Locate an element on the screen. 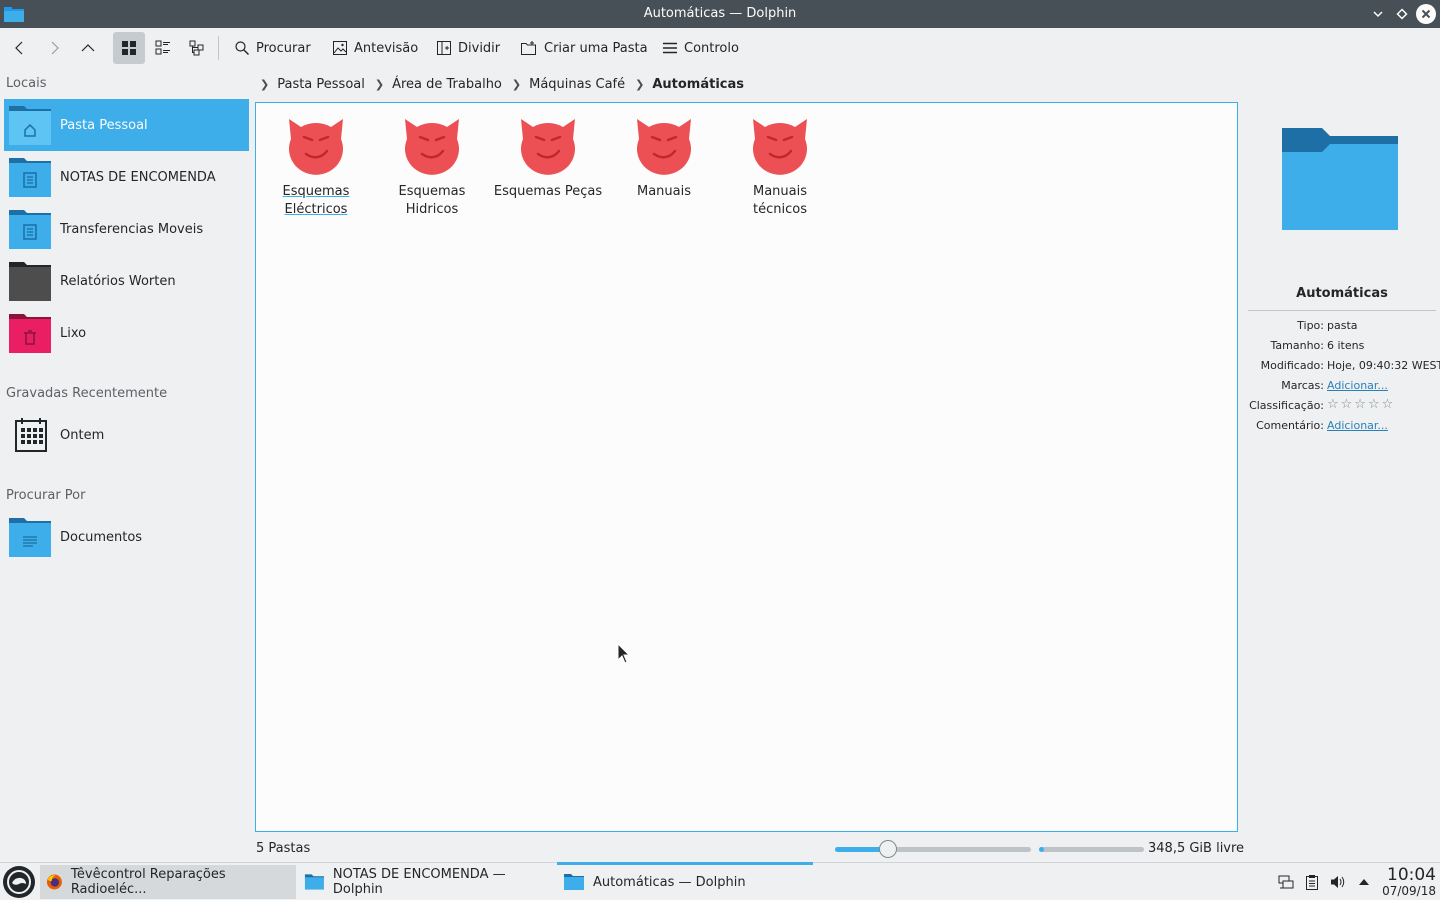 This screenshot has width=1440, height=900. folder-item: Esquemas Hidricos is located at coordinates (432, 167).